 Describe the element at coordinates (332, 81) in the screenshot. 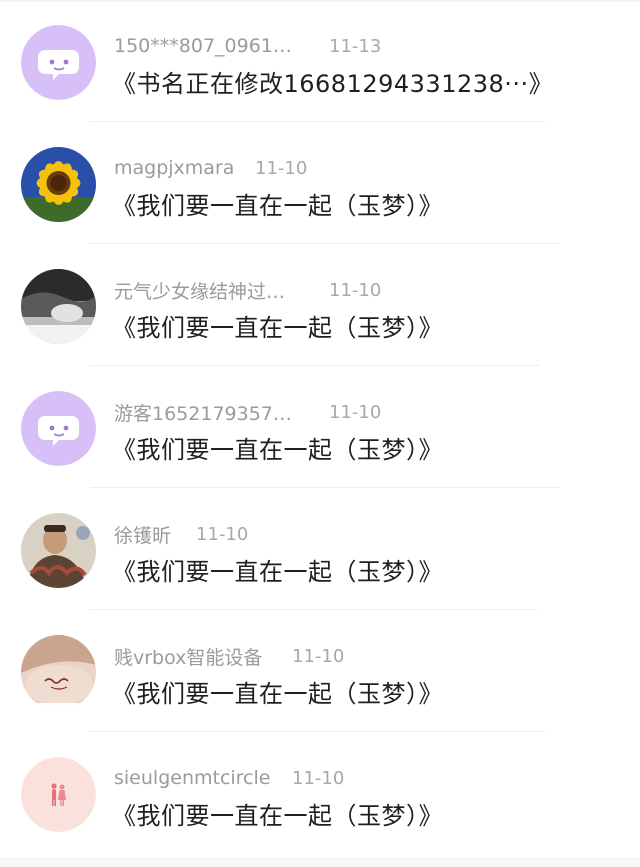

I see `book-title: 《书名正在修改16681294331238···》` at that location.